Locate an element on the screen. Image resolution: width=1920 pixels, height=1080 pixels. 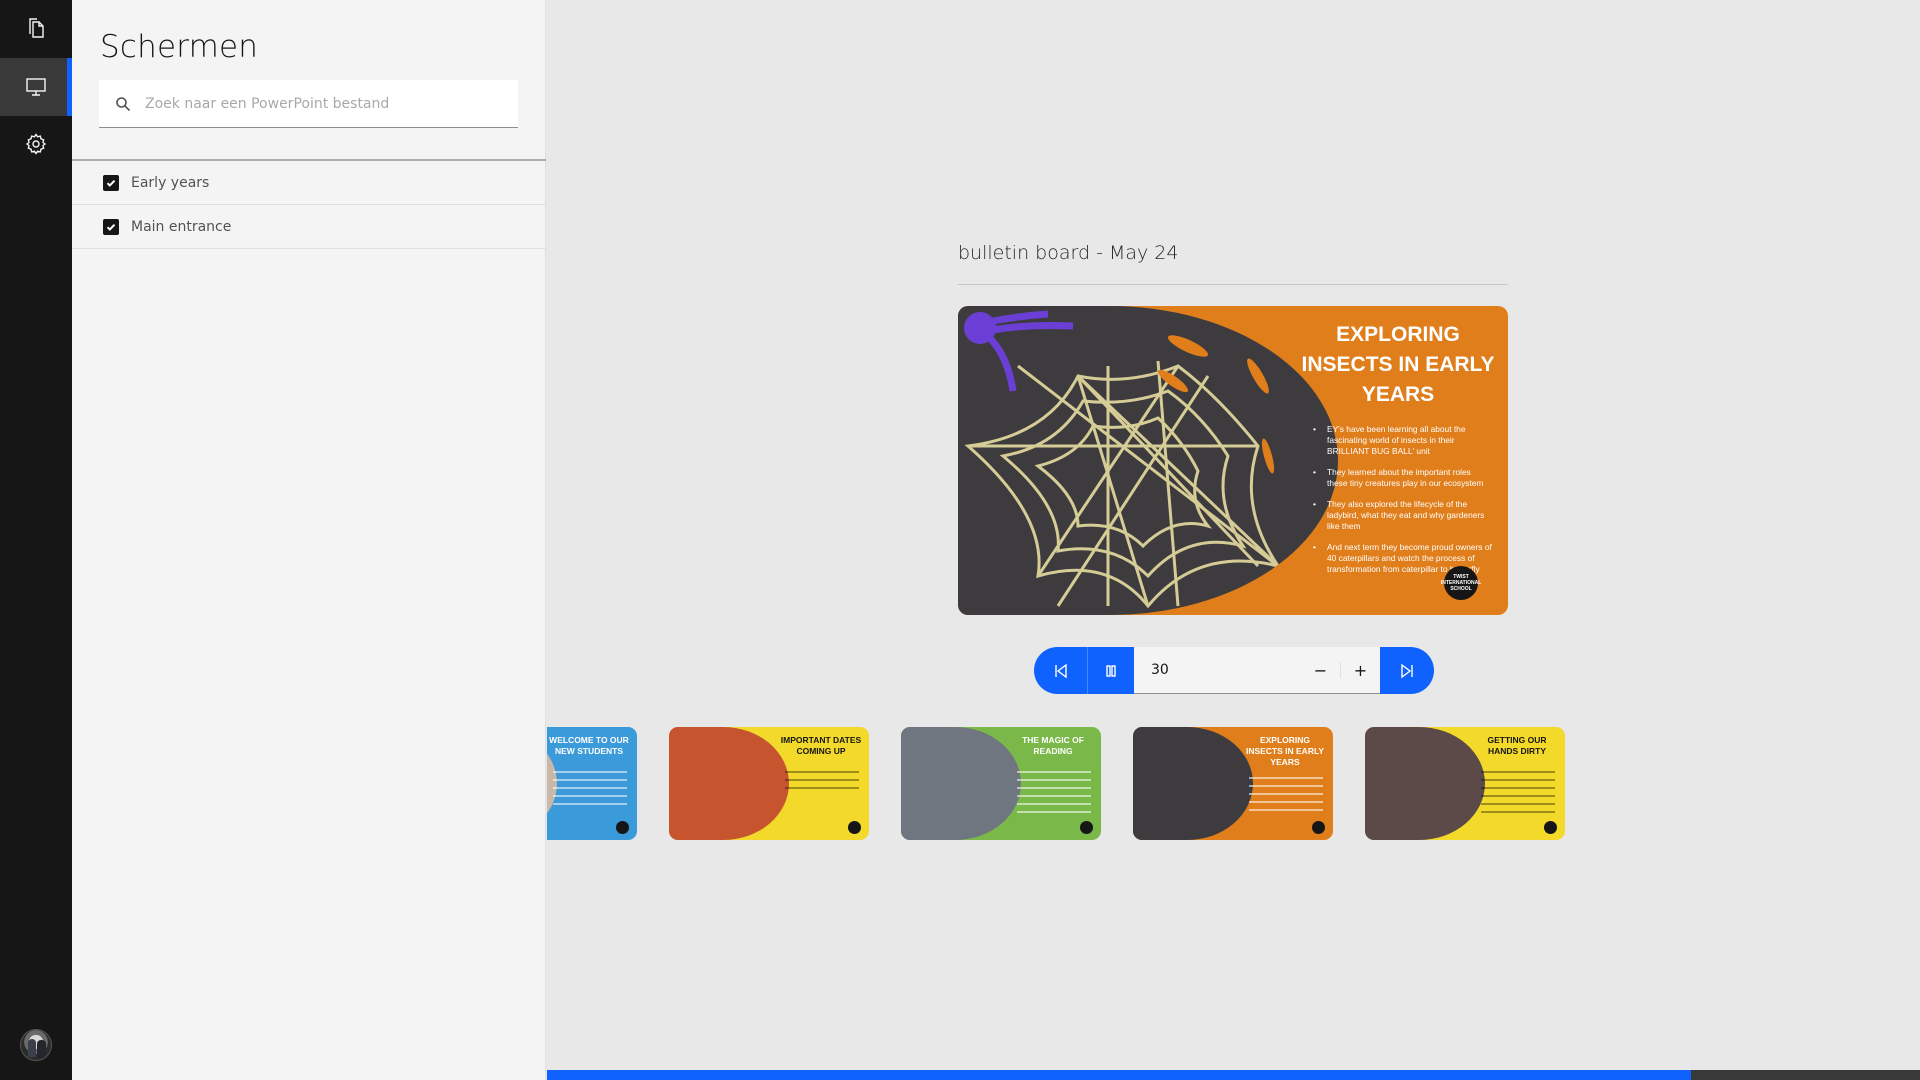
nav-rail is located at coordinates (36, 540).